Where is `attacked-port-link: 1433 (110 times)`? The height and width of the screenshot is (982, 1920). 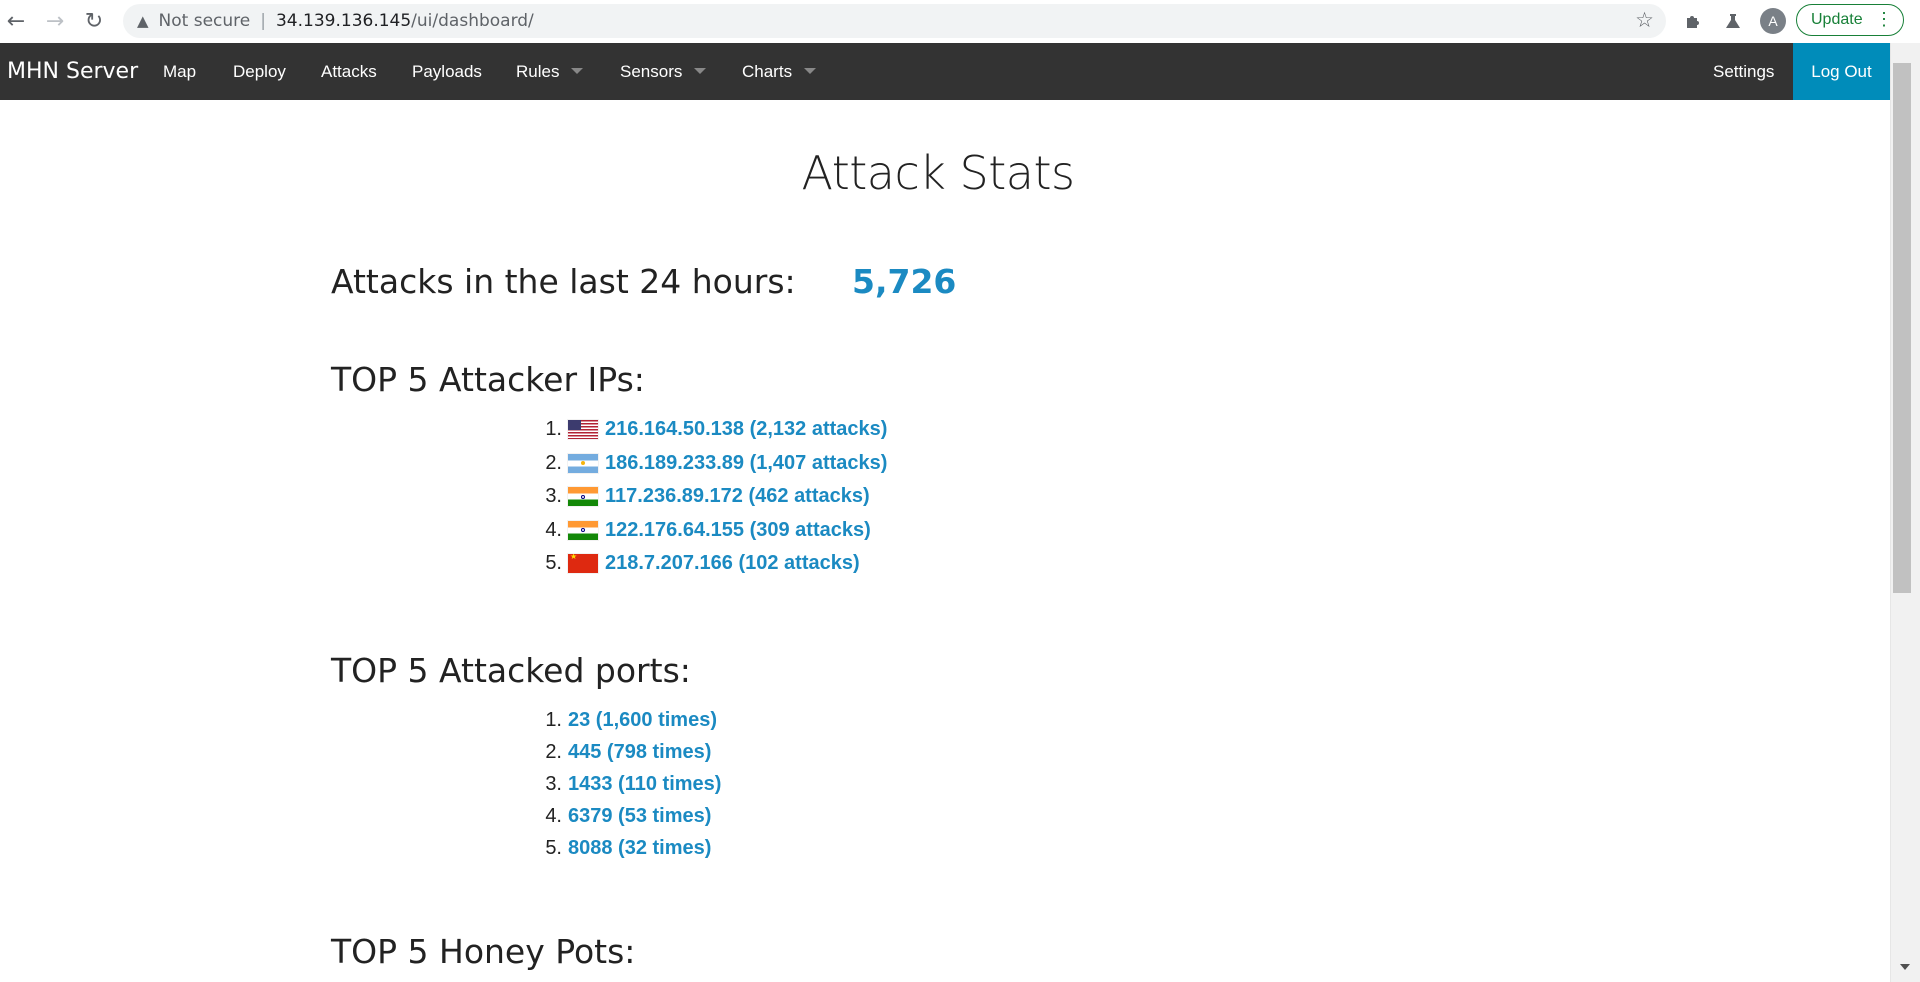 attacked-port-link: 1433 (110 times) is located at coordinates (644, 784).